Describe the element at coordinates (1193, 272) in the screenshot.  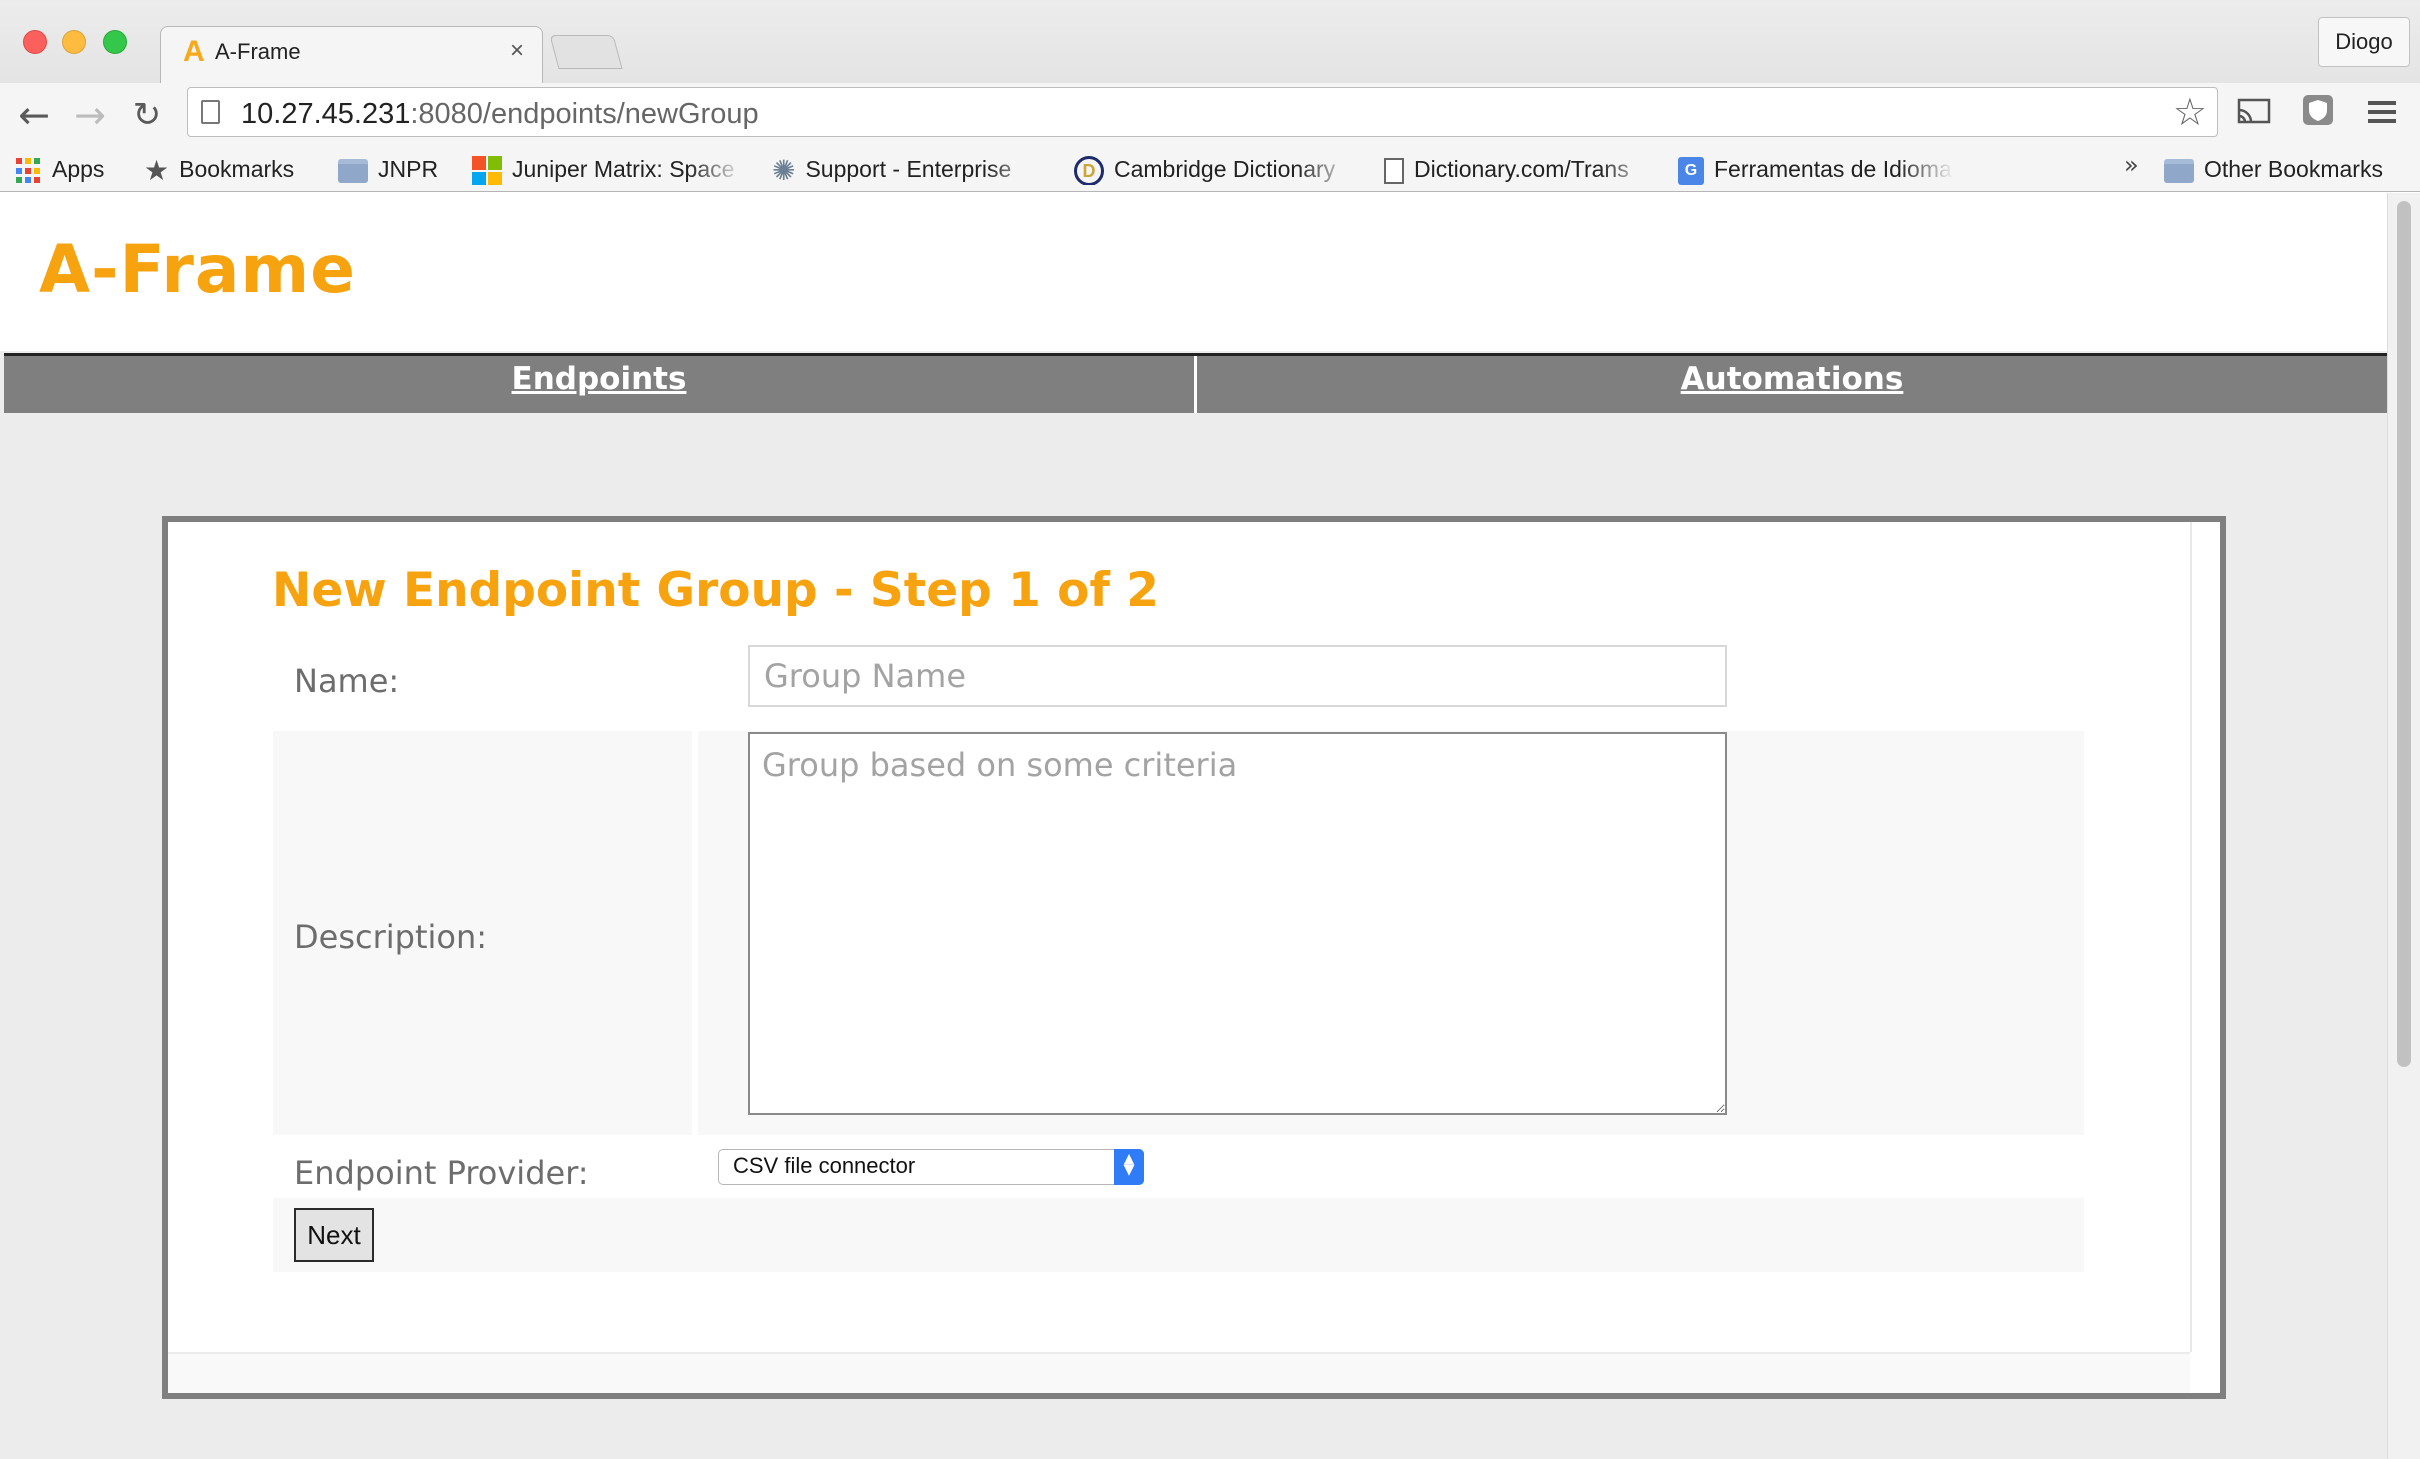
I see `site-header: A-Frame` at that location.